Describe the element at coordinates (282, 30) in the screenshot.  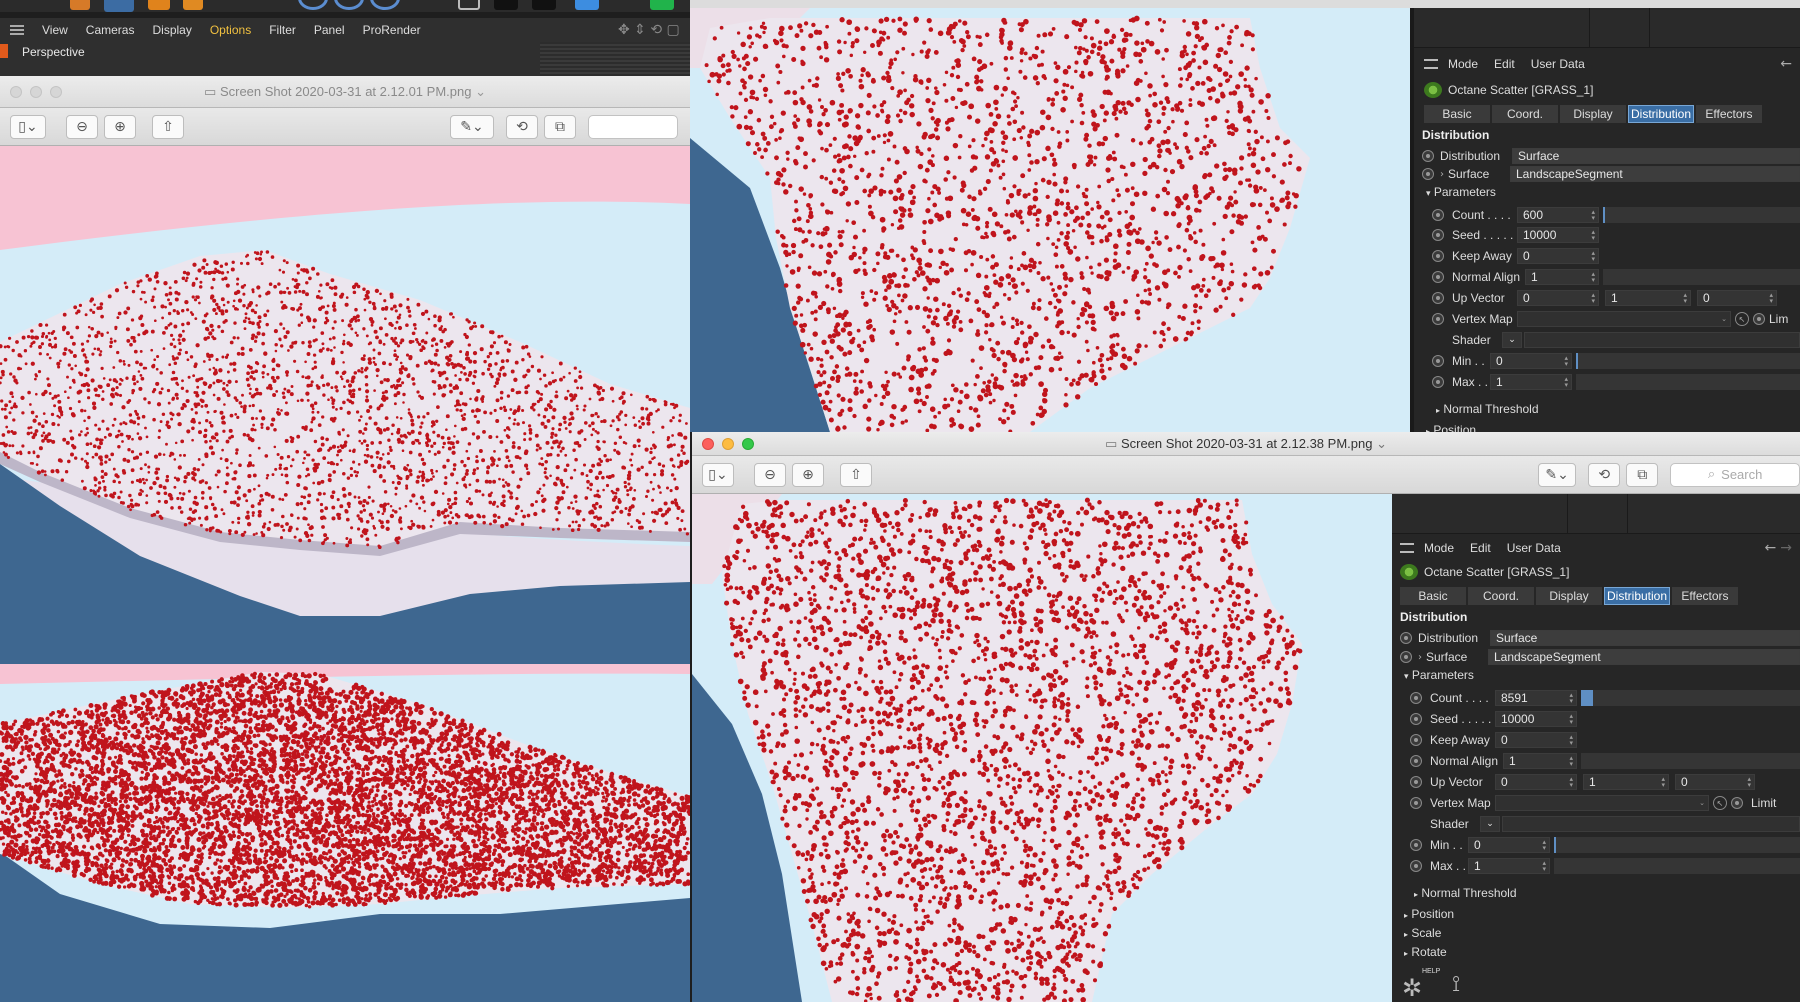
I see `menu-filter: Filter` at that location.